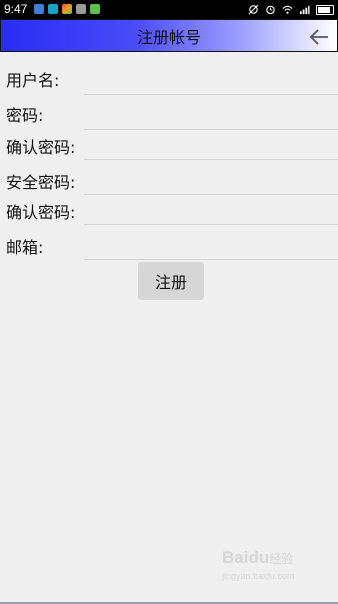  Describe the element at coordinates (287, 9) in the screenshot. I see `wifi-icon` at that location.